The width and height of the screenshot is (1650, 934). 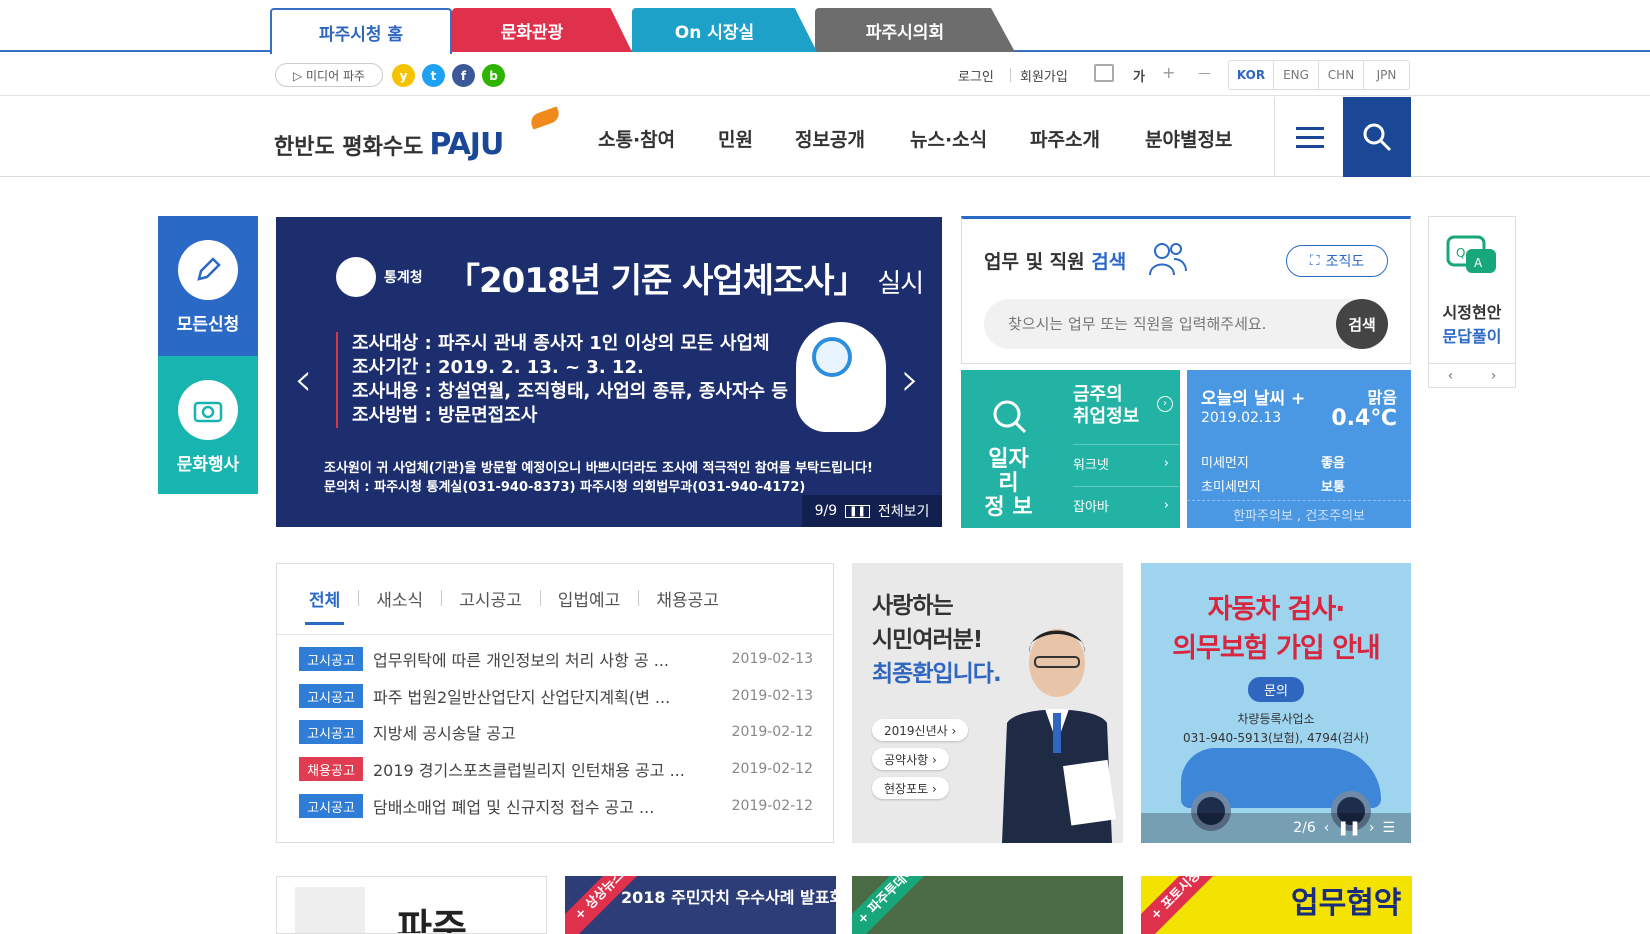 I want to click on bottom-card-magazine: 파주, so click(x=411, y=905).